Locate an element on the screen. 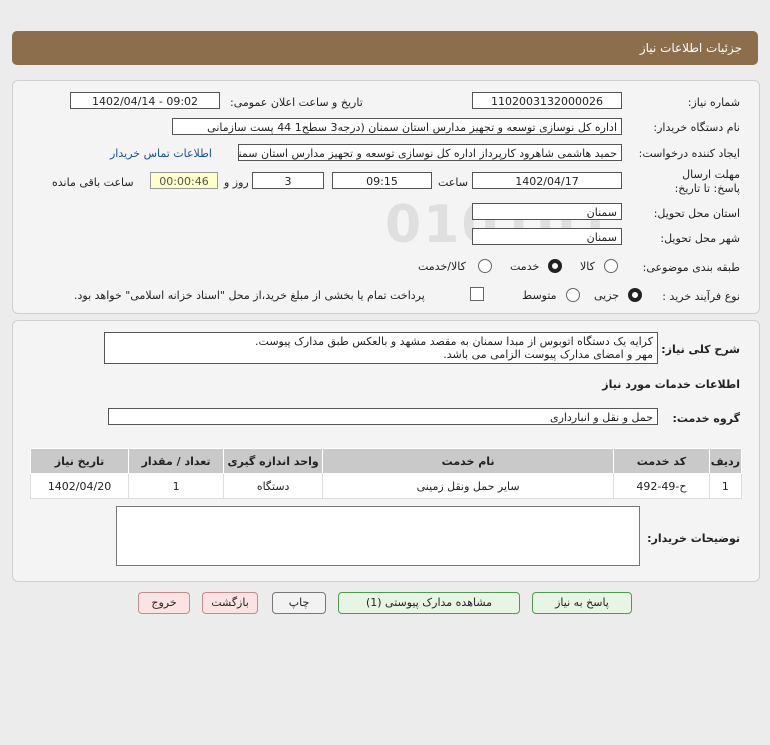  category-option-service-label: خدمت is located at coordinates (525, 266).